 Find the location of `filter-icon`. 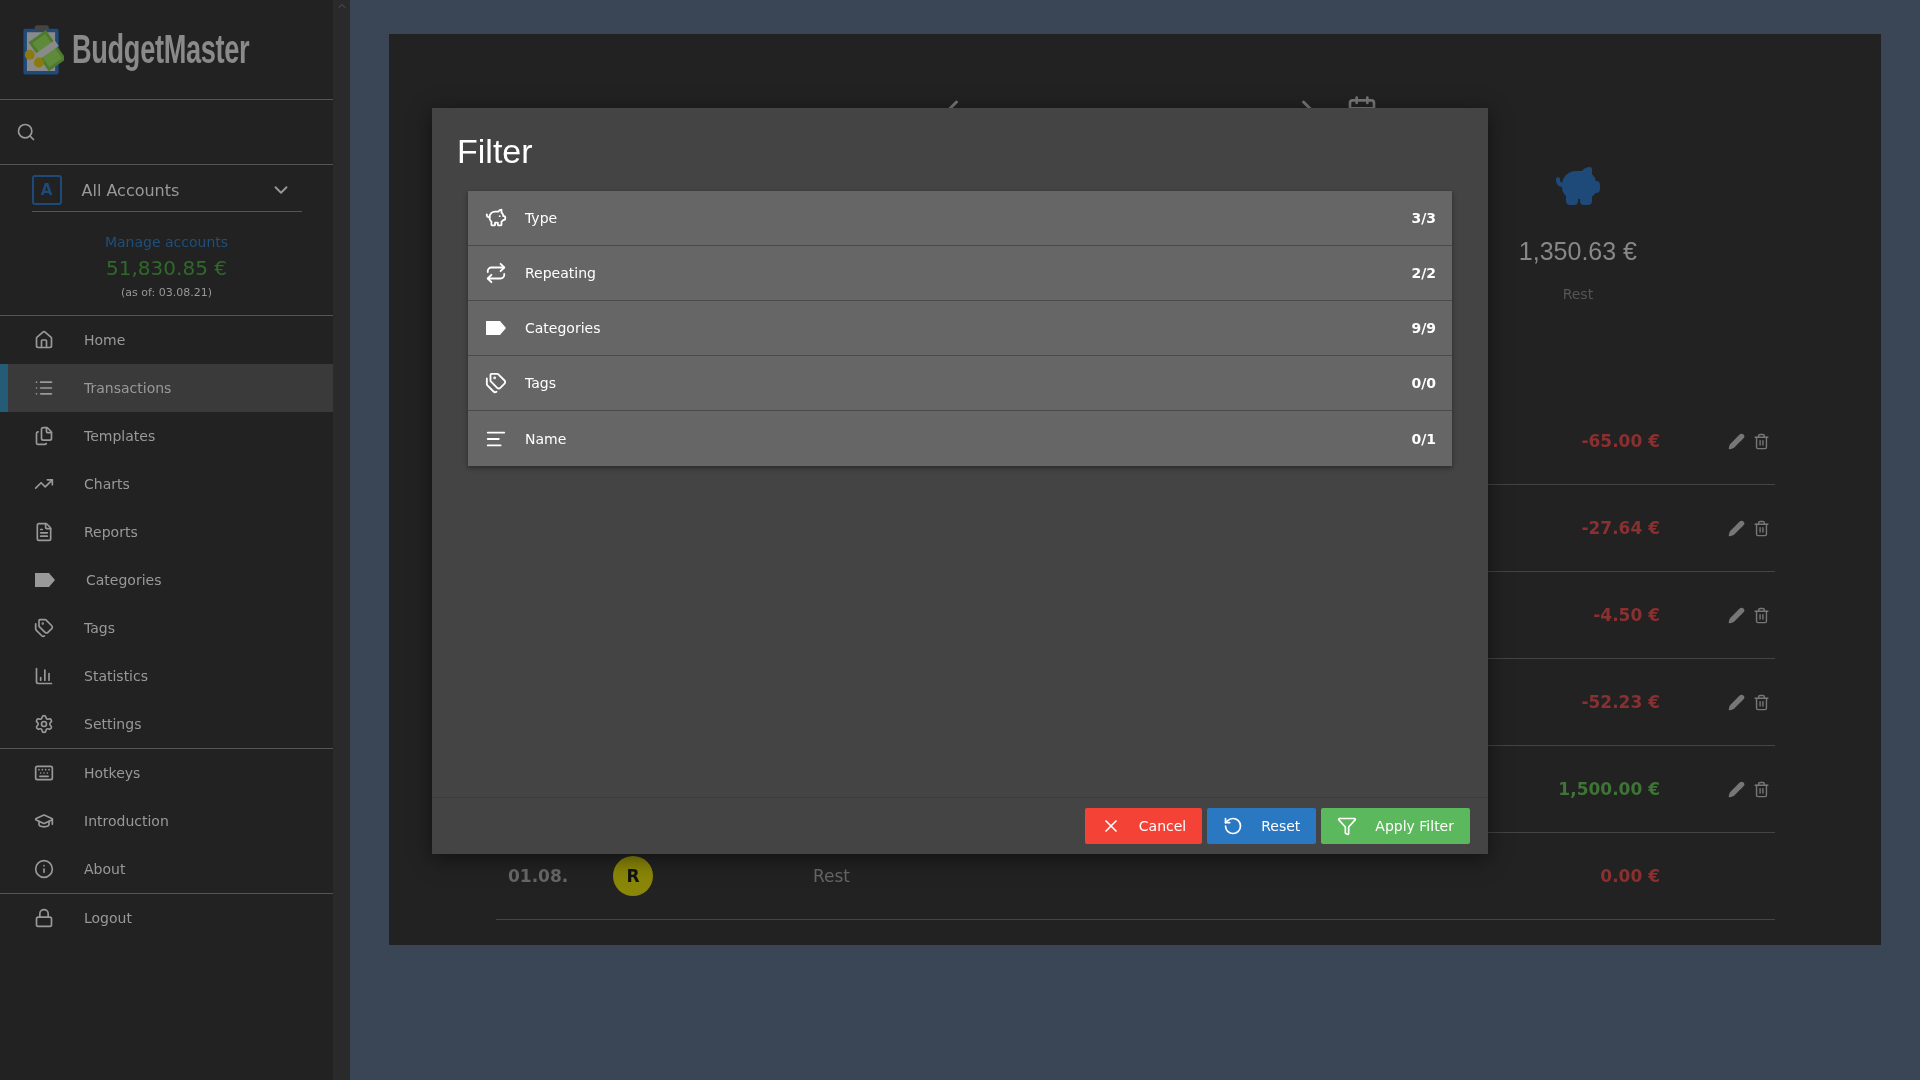

filter-icon is located at coordinates (1347, 826).